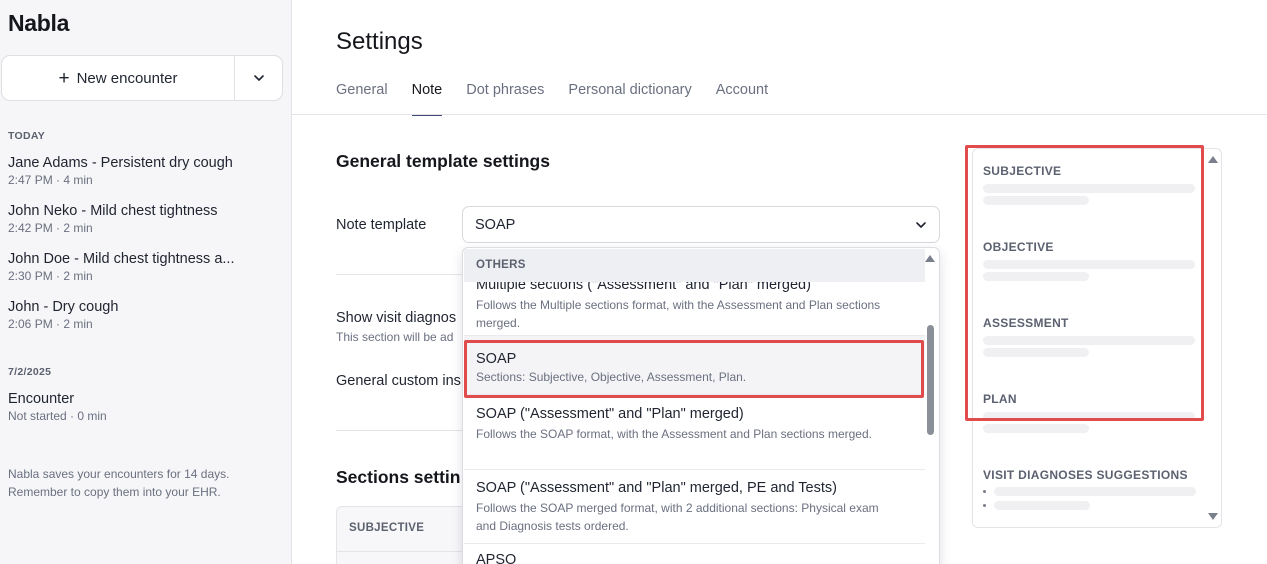 The width and height of the screenshot is (1267, 564). I want to click on encounter-meta: 2:06 PM · 2 min, so click(50, 324).